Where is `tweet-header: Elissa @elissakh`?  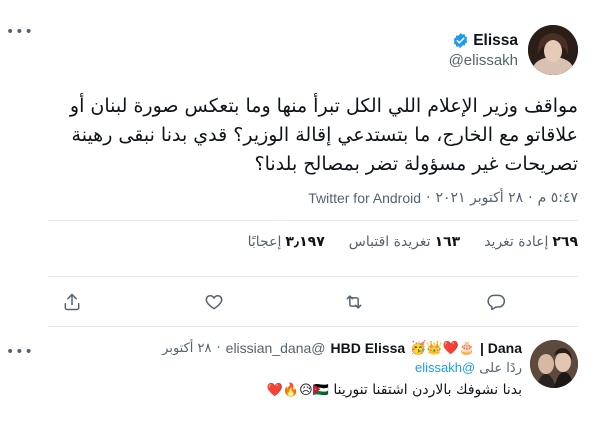
tweet-header: Elissa @elissakh is located at coordinates (513, 50).